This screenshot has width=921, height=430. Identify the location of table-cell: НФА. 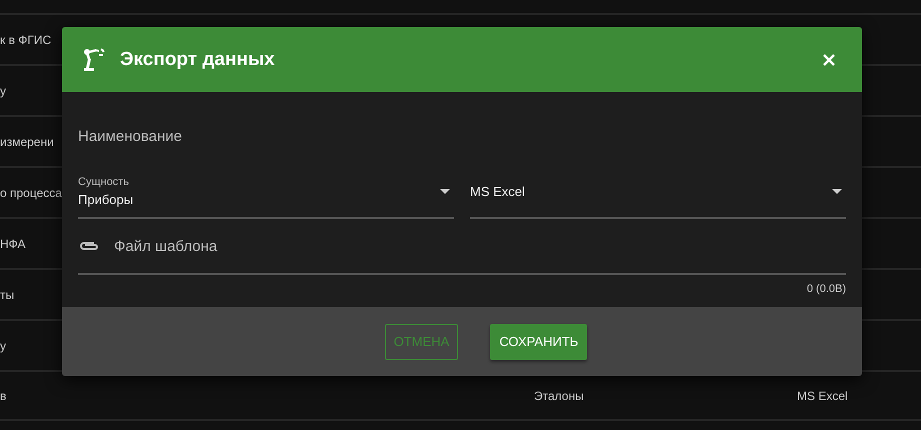
(13, 243).